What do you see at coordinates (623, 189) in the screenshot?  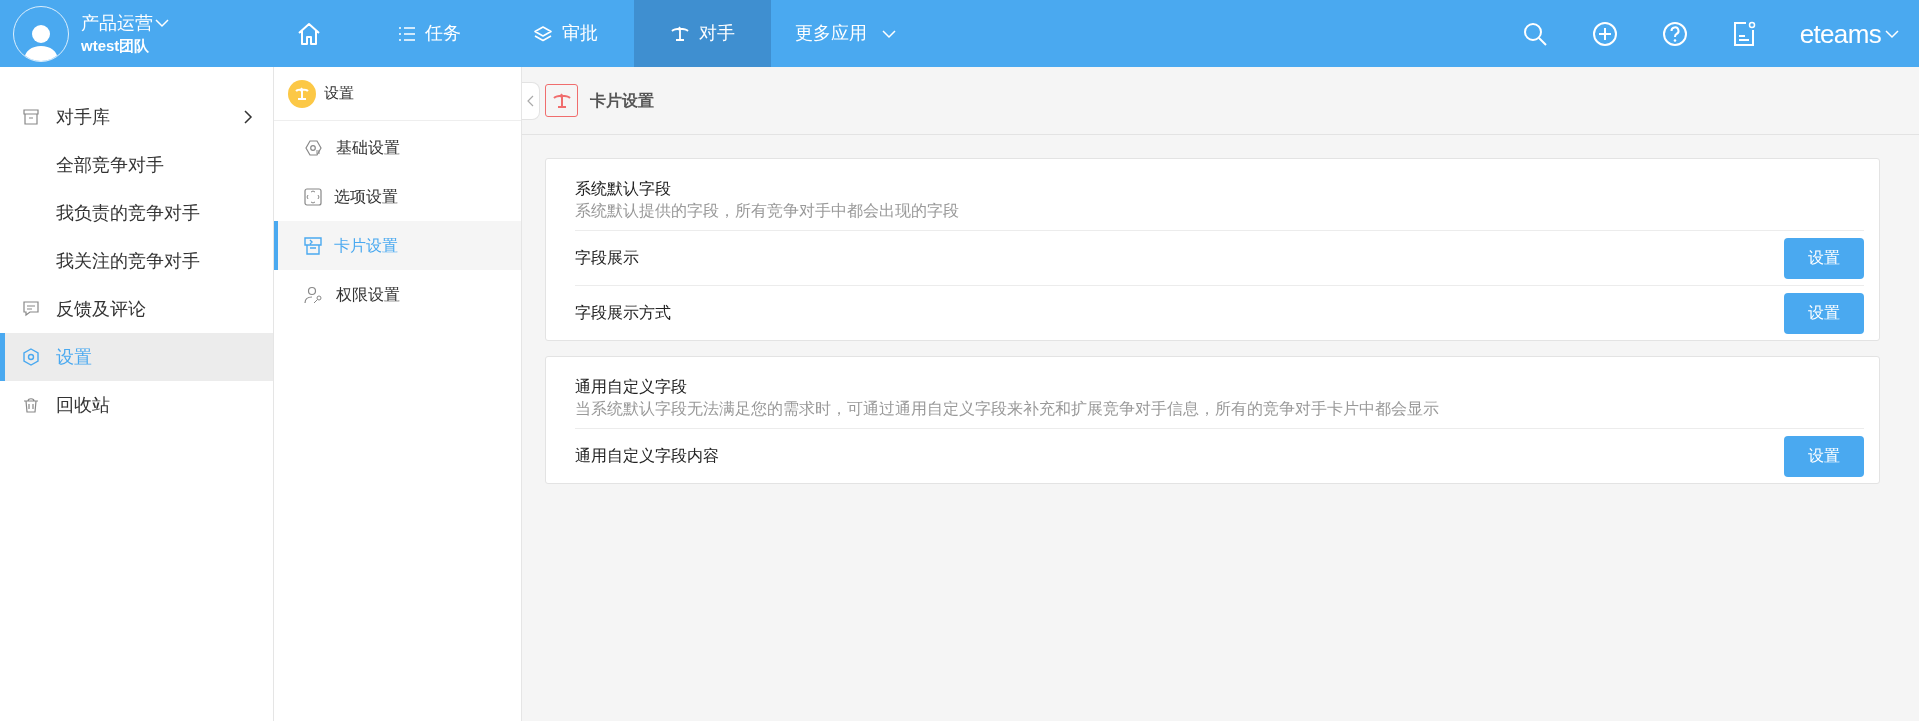 I see `section-title: 系统默认字段` at bounding box center [623, 189].